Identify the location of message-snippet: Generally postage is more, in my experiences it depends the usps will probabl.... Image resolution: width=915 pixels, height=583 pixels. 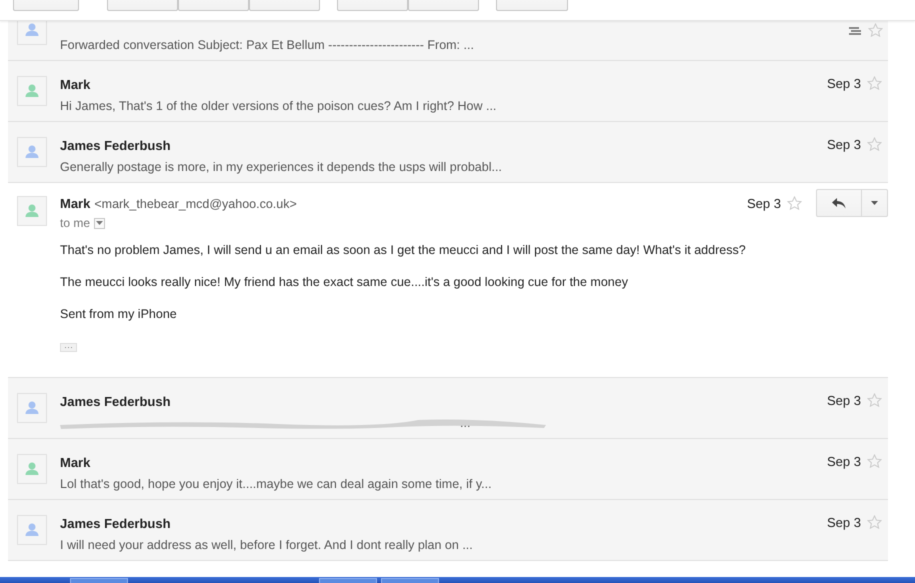
(281, 167).